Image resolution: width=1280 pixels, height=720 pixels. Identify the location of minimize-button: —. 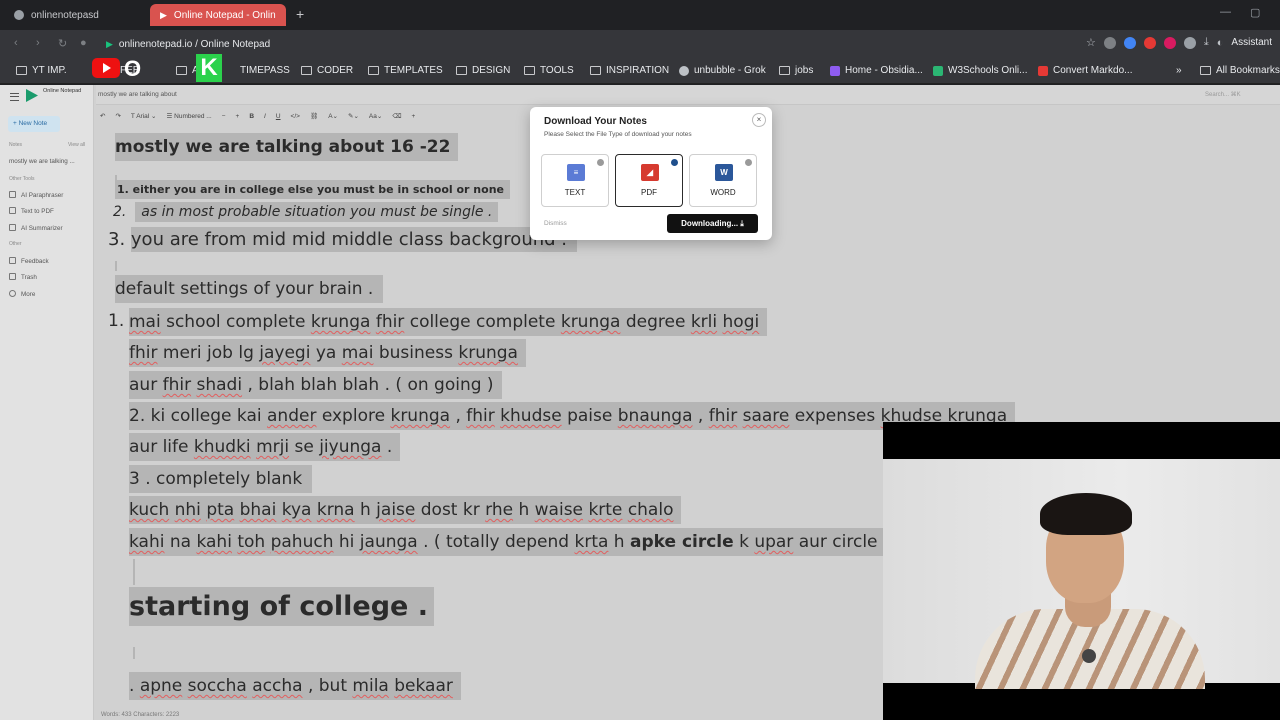
(1225, 12).